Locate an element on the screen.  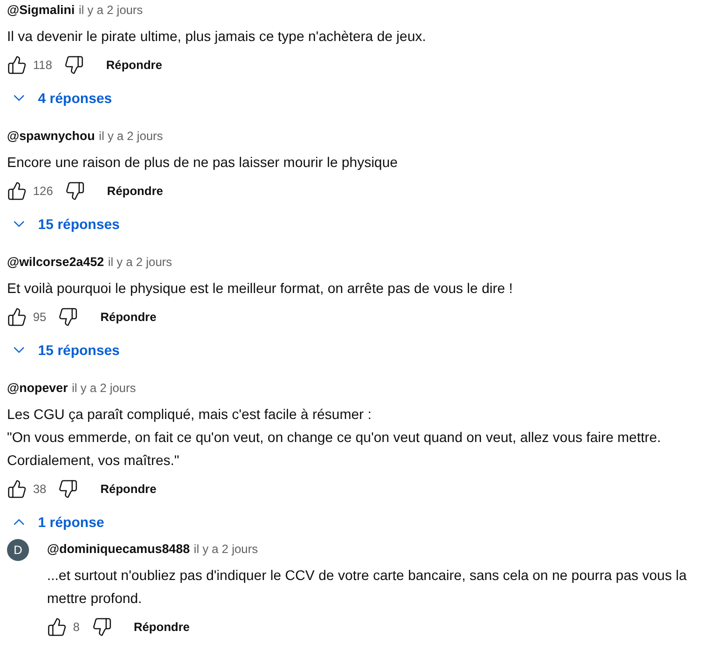
like-count: 126 is located at coordinates (43, 191).